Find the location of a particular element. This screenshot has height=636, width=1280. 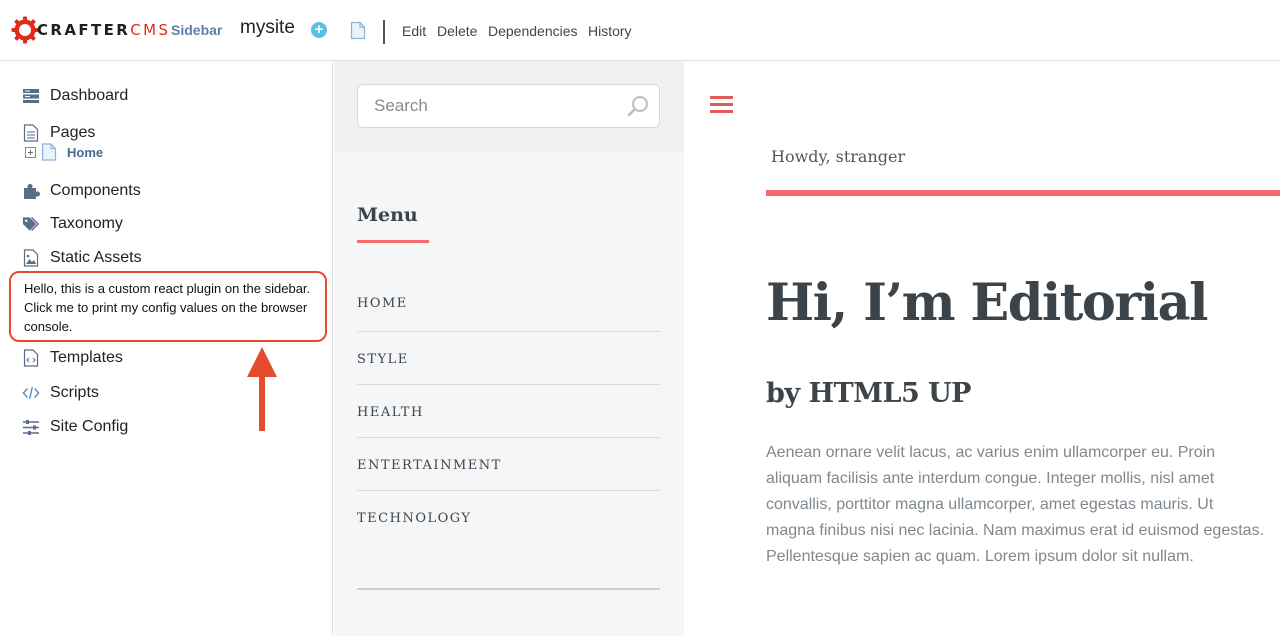

logo-text-crafter: CRAFTER is located at coordinates (84, 30).